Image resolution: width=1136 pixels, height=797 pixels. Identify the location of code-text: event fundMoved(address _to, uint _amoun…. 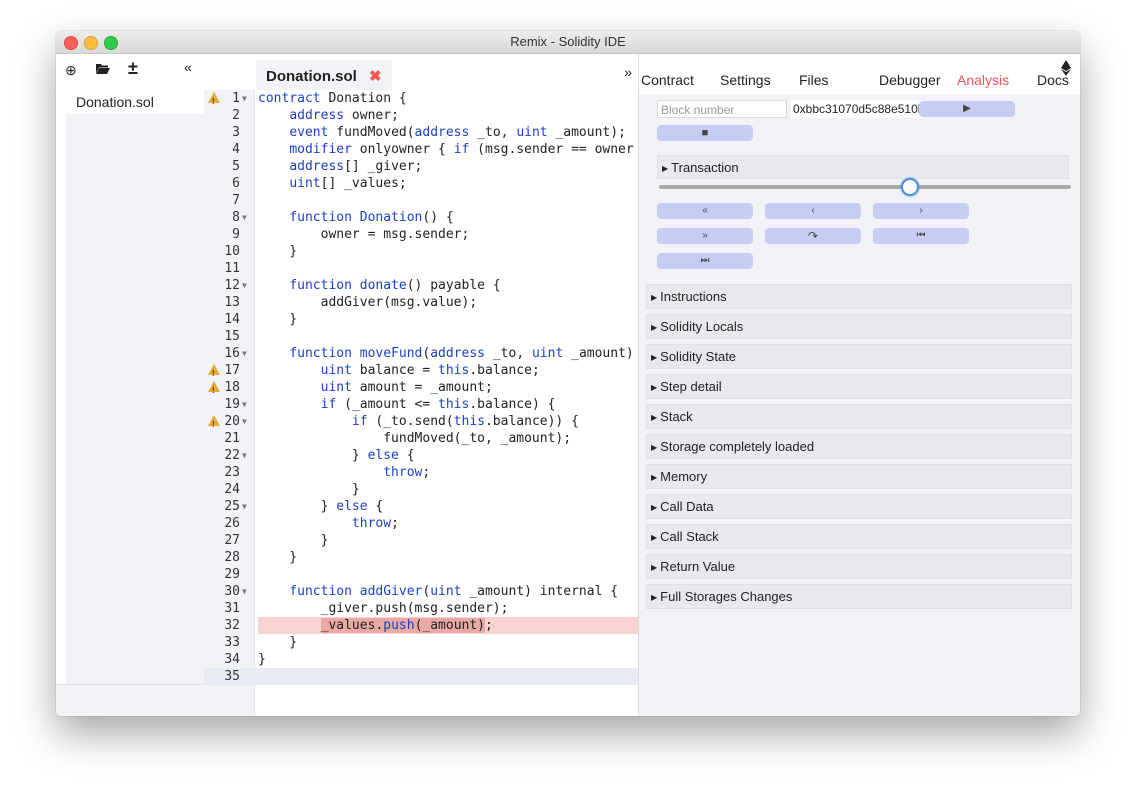
(457, 132).